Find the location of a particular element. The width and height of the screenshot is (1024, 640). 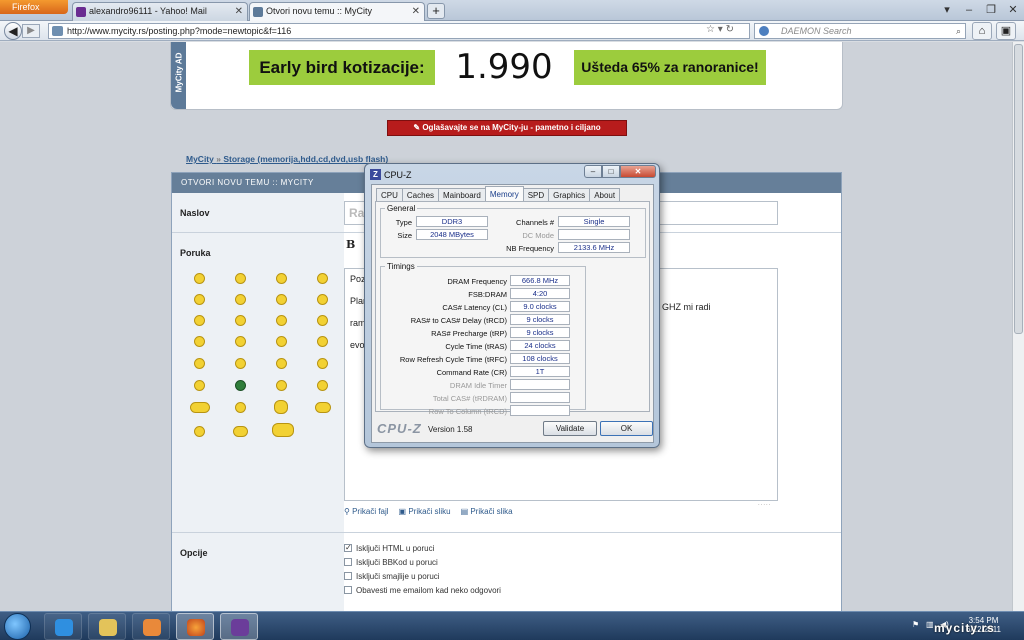

page-scrollbar is located at coordinates (1018, 326).